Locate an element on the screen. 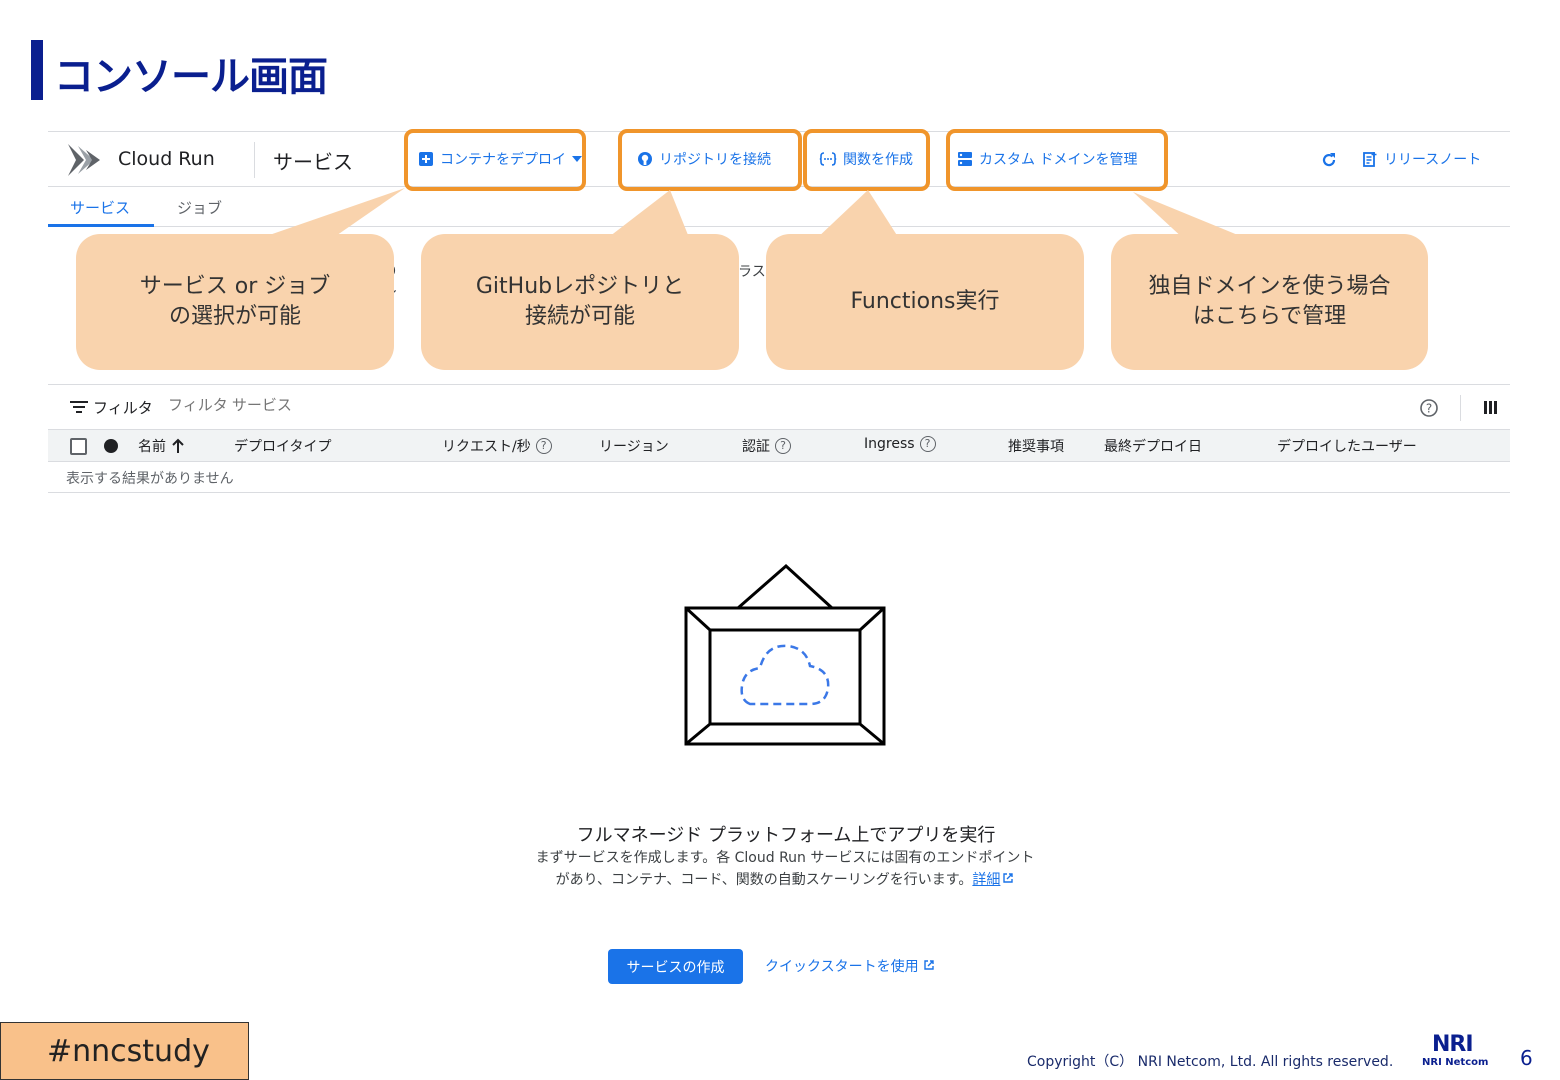 This screenshot has width=1560, height=1080. column-name: 名前 is located at coordinates (161, 446).